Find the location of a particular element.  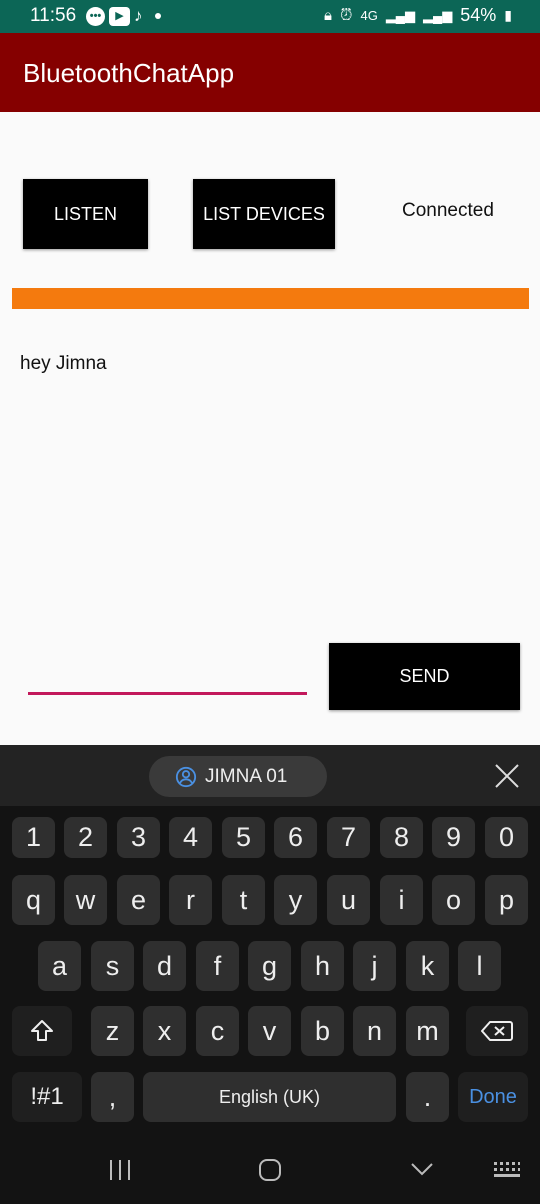

message-input is located at coordinates (167, 693).